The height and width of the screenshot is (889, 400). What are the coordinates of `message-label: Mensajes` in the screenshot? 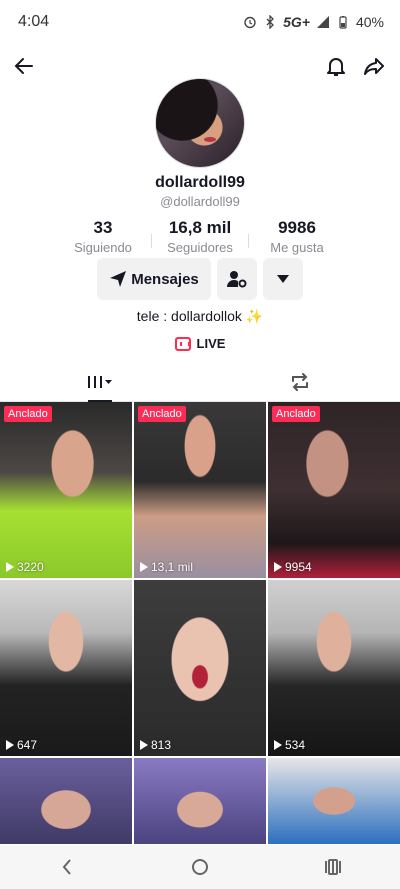 It's located at (165, 279).